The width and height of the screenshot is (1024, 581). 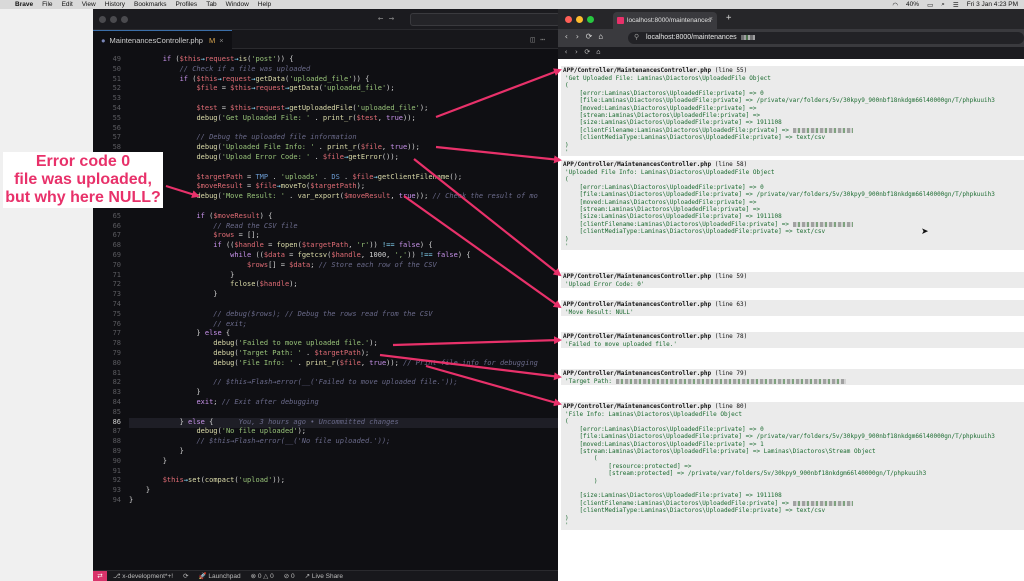 What do you see at coordinates (179, 334) in the screenshot?
I see `code-line: } else {` at bounding box center [179, 334].